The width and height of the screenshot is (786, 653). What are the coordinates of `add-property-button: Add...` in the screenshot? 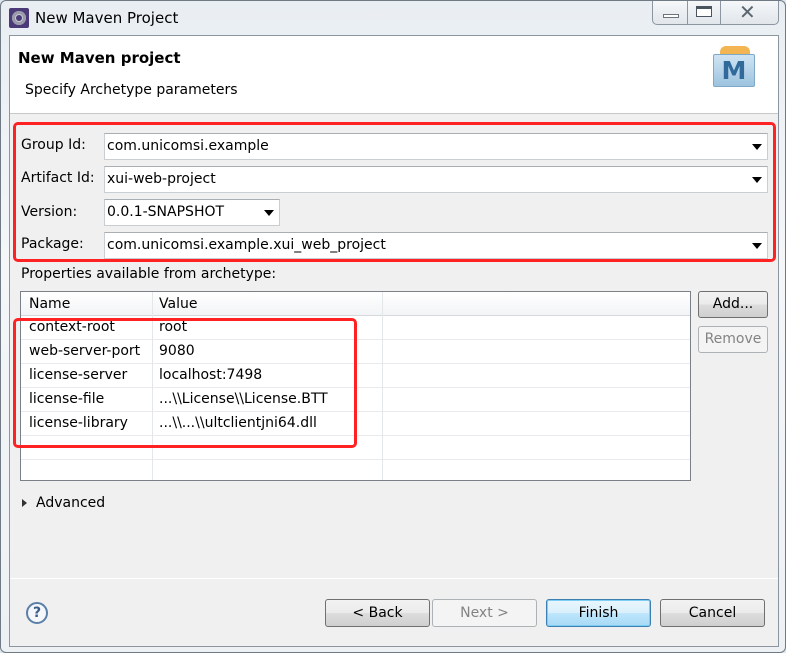 It's located at (733, 304).